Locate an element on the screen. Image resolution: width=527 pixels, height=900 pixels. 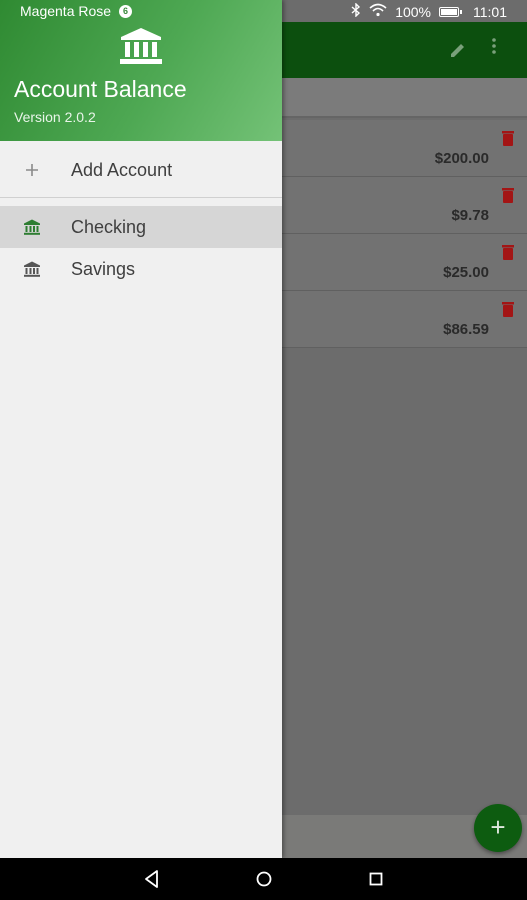
bluetooth-icon is located at coordinates (356, 11).